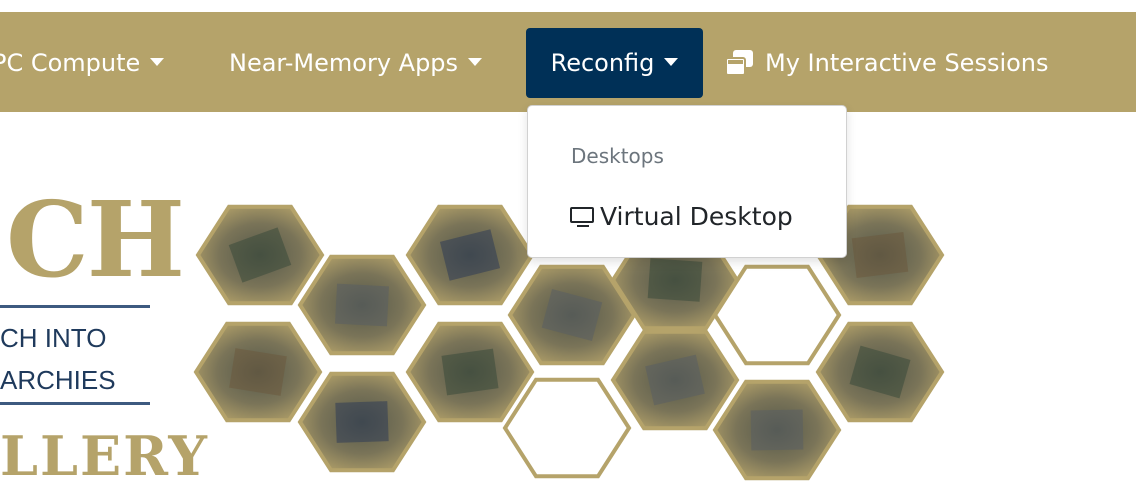 This screenshot has width=1136, height=489. What do you see at coordinates (696, 216) in the screenshot?
I see `dropdown-item-virtual-desktop-label: Virtual Desktop` at bounding box center [696, 216].